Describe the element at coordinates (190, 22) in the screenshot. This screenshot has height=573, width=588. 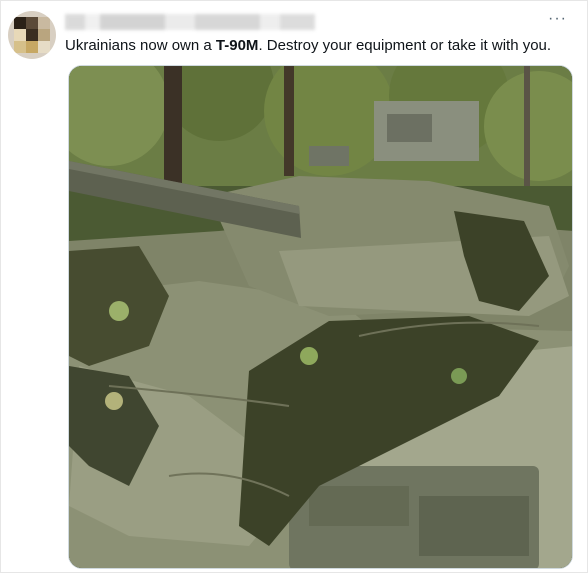
I see `author-name-redacted` at that location.